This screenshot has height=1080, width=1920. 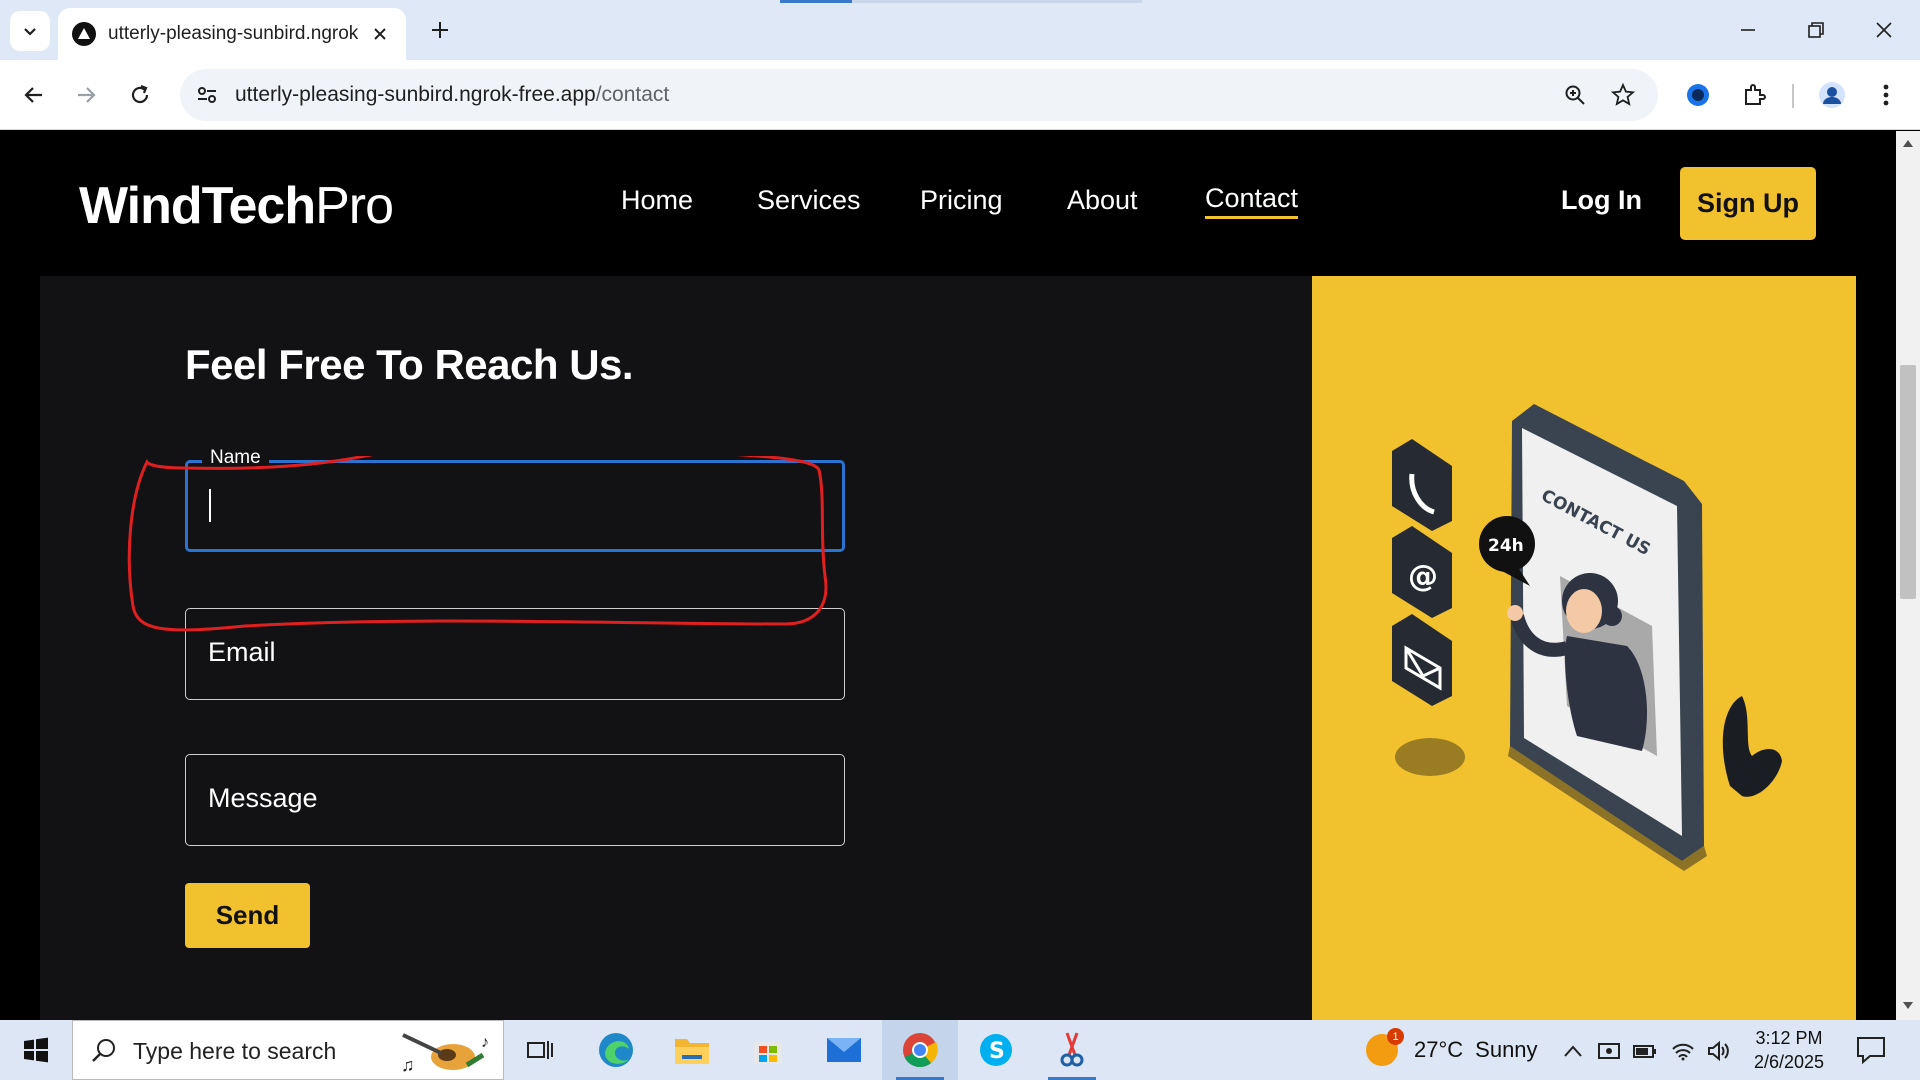 I want to click on scissors-icon, so click(x=1072, y=1049).